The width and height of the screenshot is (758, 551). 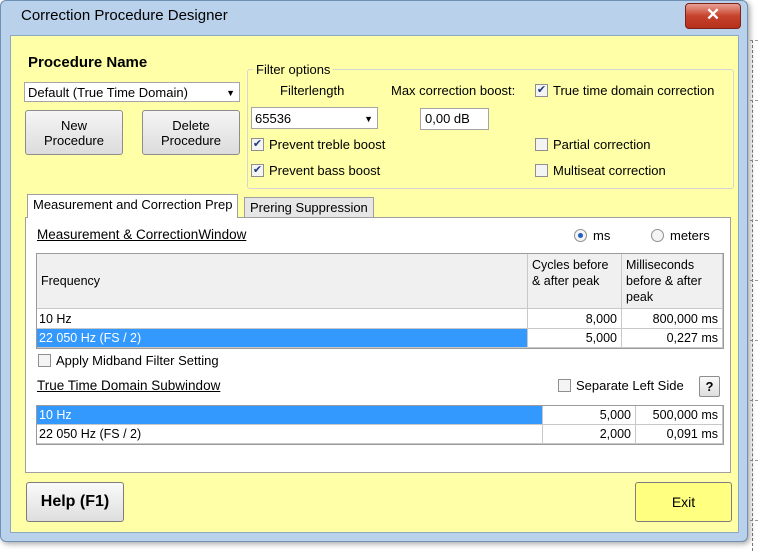 I want to click on close-icon: ✕, so click(x=713, y=14).